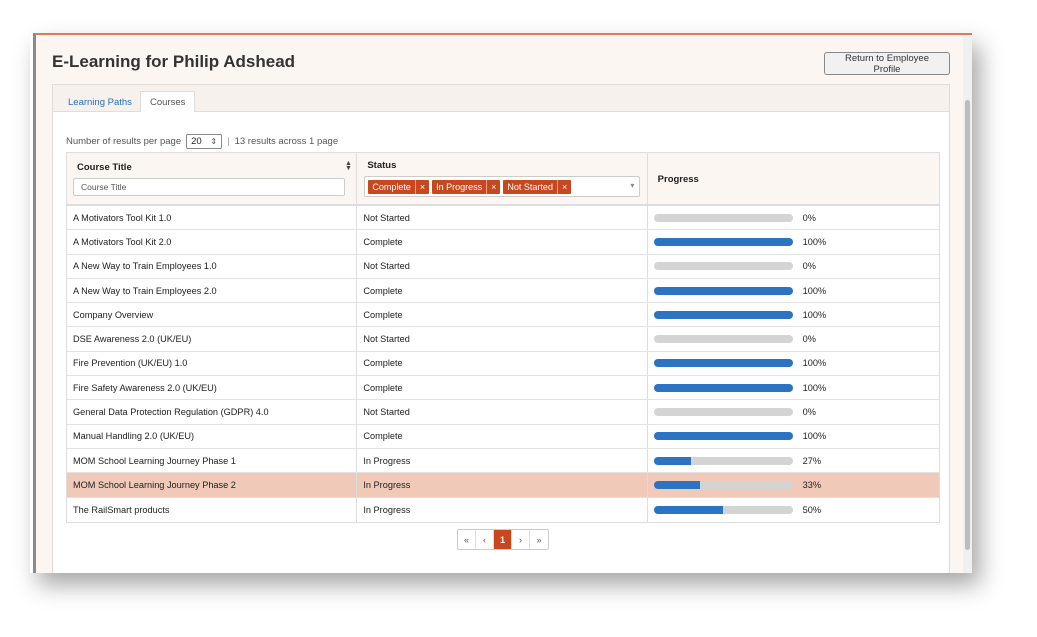 This screenshot has height=637, width=1037. I want to click on return-to-profile-button: Return to Employee Profile, so click(887, 63).